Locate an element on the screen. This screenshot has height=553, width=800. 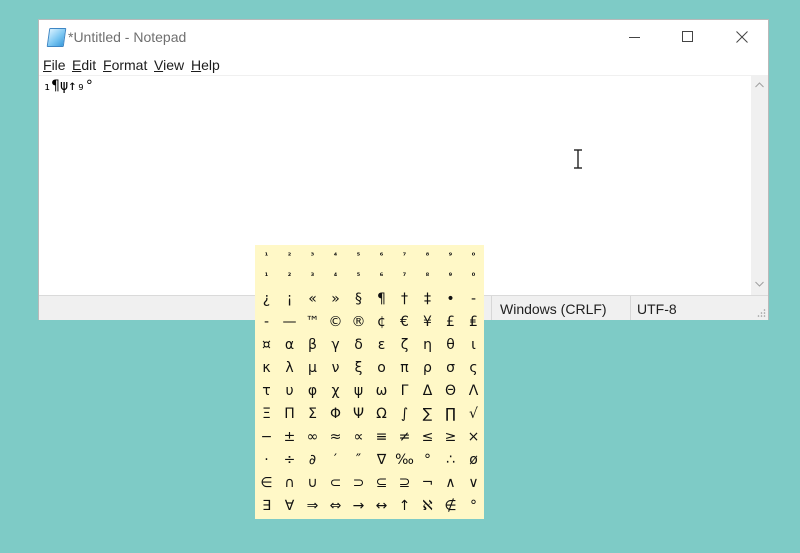
symbol-button: ″ is located at coordinates (358, 460).